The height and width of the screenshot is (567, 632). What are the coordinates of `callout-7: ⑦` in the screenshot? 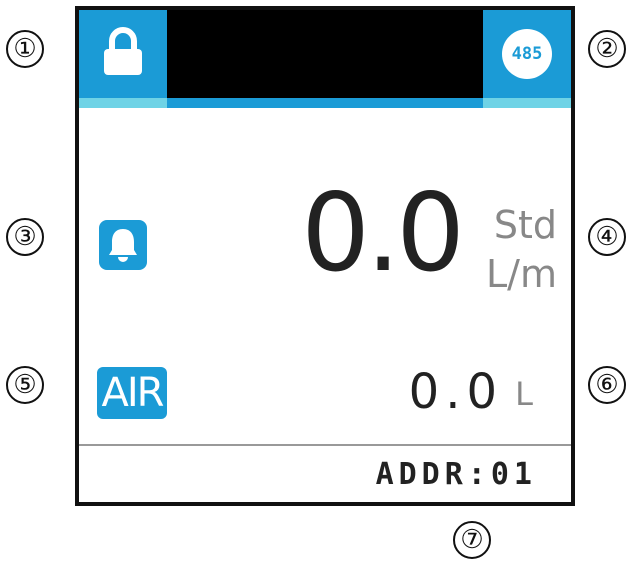 It's located at (472, 540).